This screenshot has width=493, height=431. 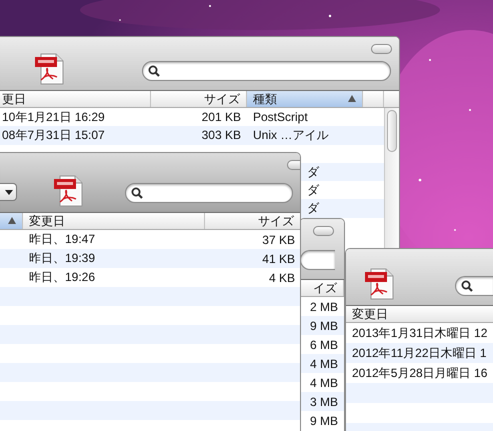 I want to click on table-cell: 08年7月31日 15:07, so click(x=53, y=135).